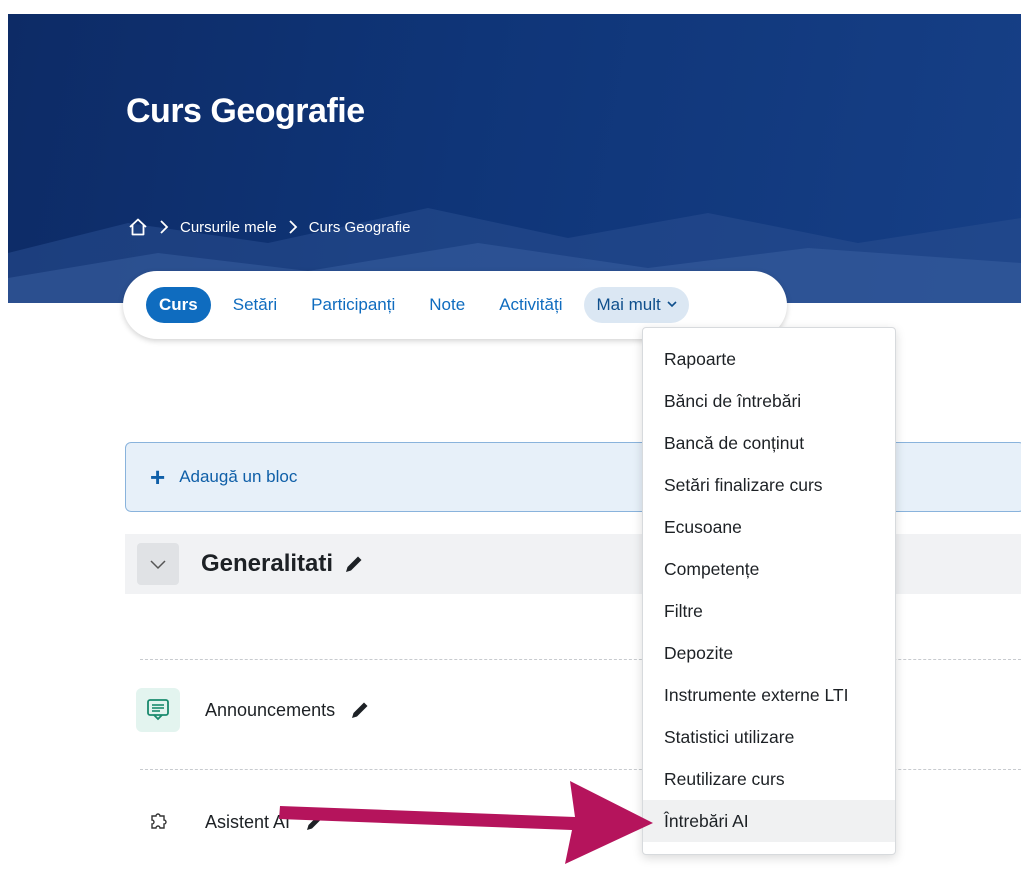 This screenshot has height=875, width=1021. What do you see at coordinates (238, 476) in the screenshot?
I see `add-block-label: Adaugă un bloc` at bounding box center [238, 476].